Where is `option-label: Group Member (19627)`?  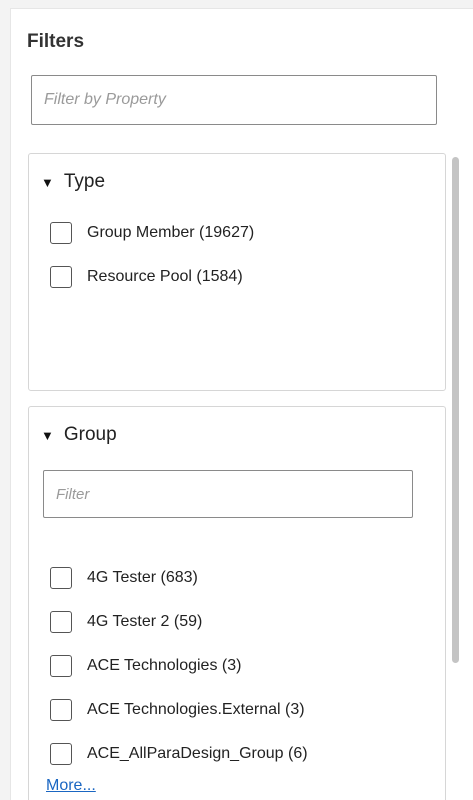
option-label: Group Member (19627) is located at coordinates (171, 232).